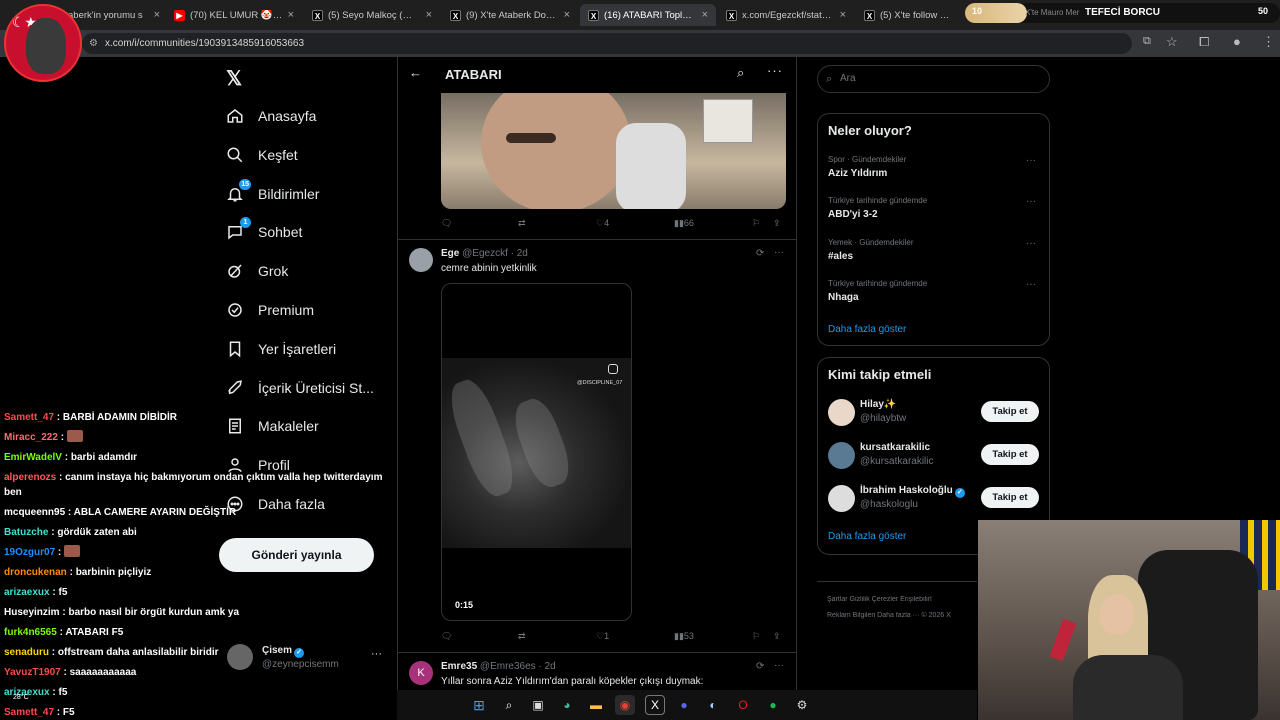 The image size is (1280, 720). What do you see at coordinates (602, 223) in the screenshot?
I see `like-button: ♡ 4` at bounding box center [602, 223].